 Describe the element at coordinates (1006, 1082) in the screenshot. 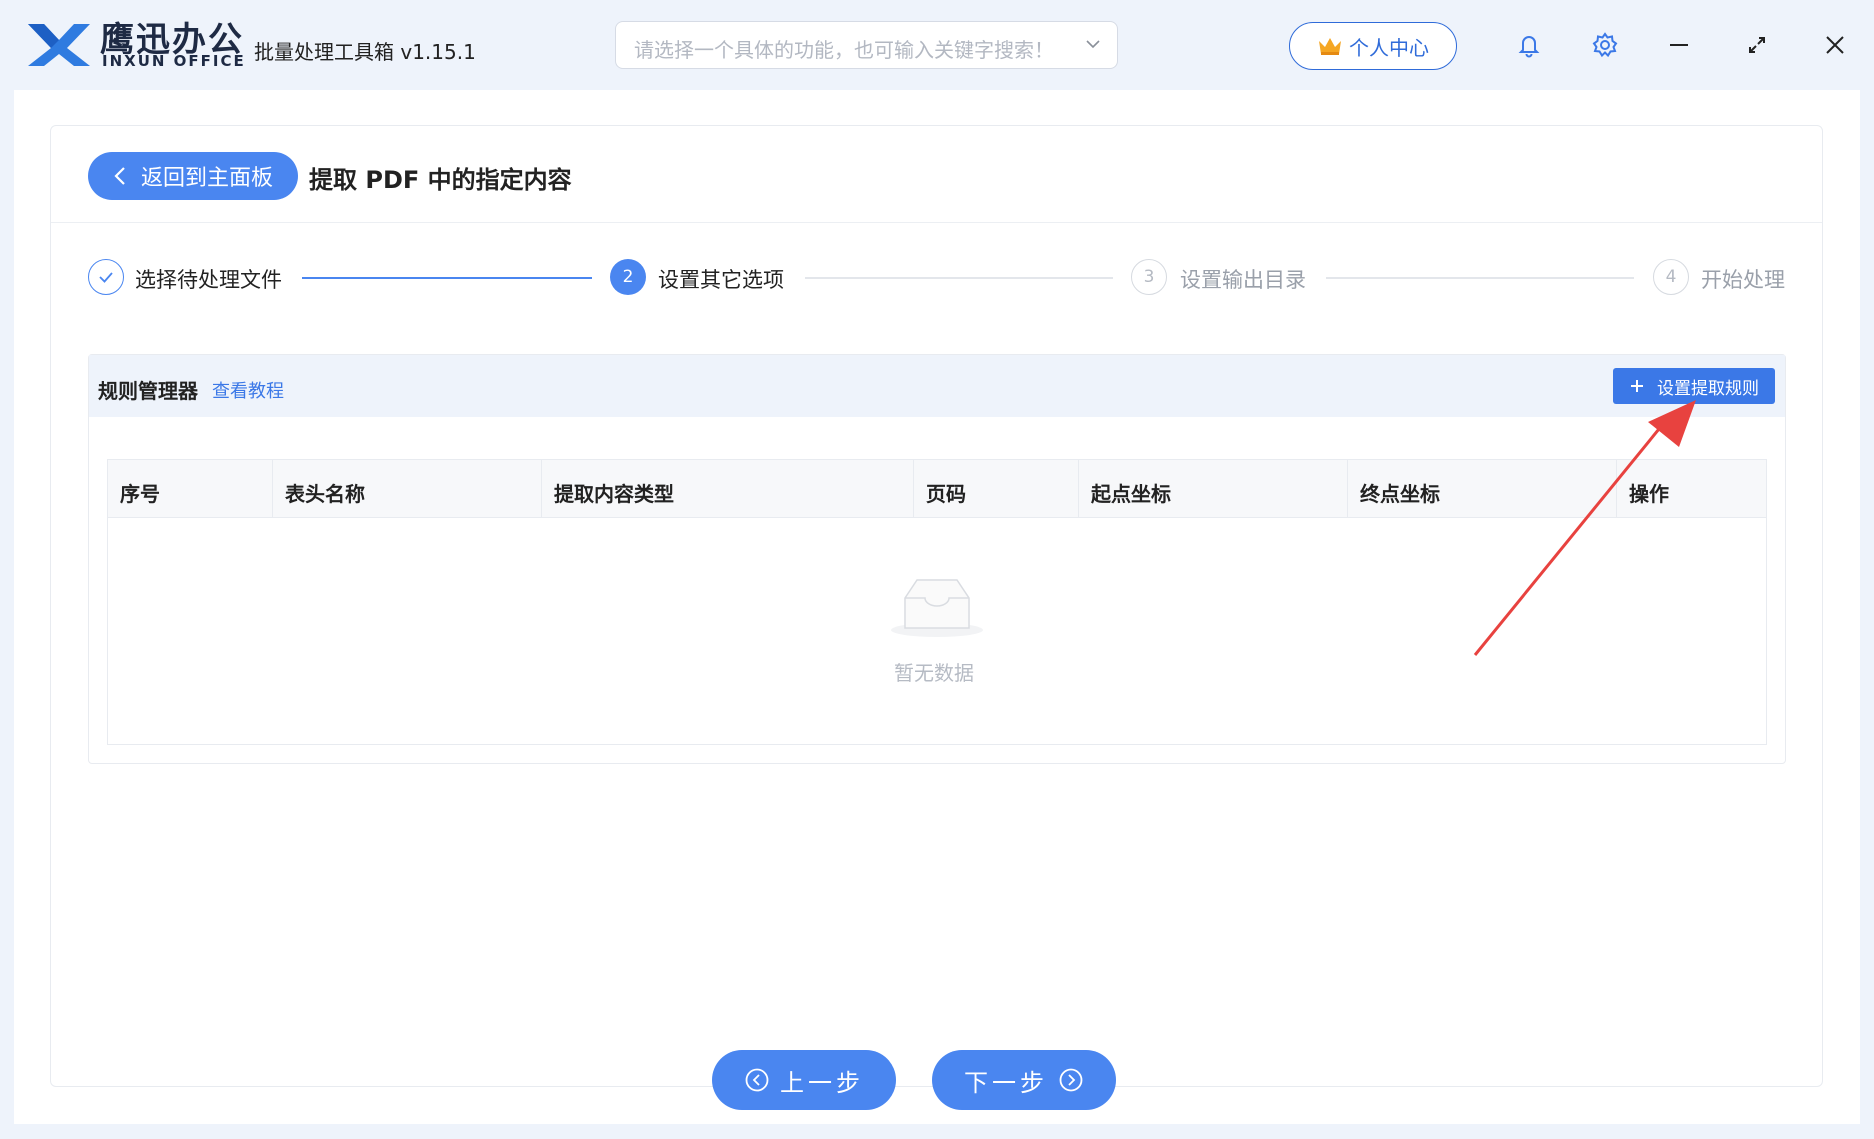

I see `next-step-label: 下一步` at that location.